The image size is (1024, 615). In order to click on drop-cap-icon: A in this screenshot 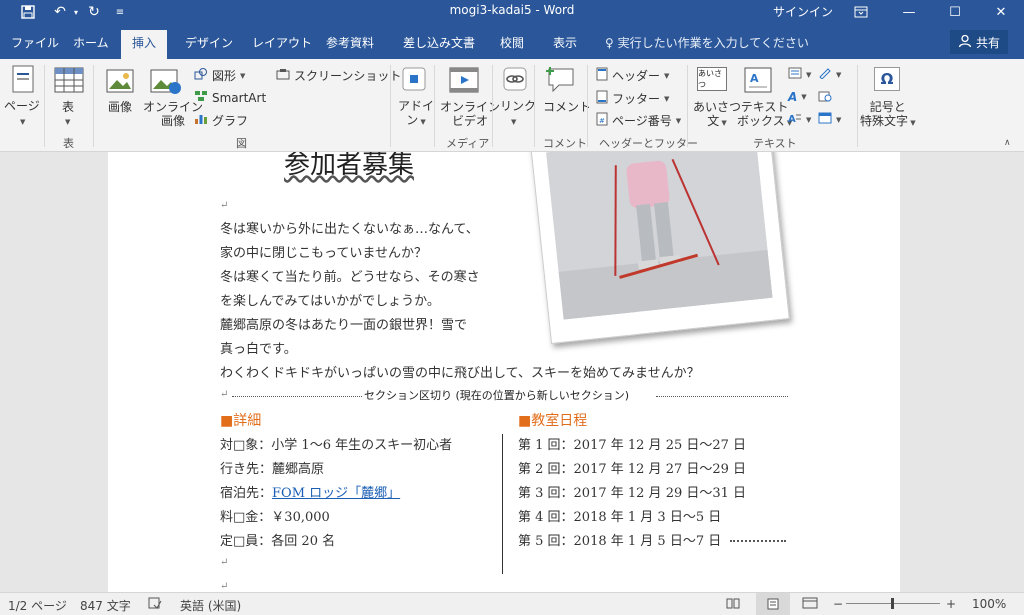, I will do `click(795, 119)`.